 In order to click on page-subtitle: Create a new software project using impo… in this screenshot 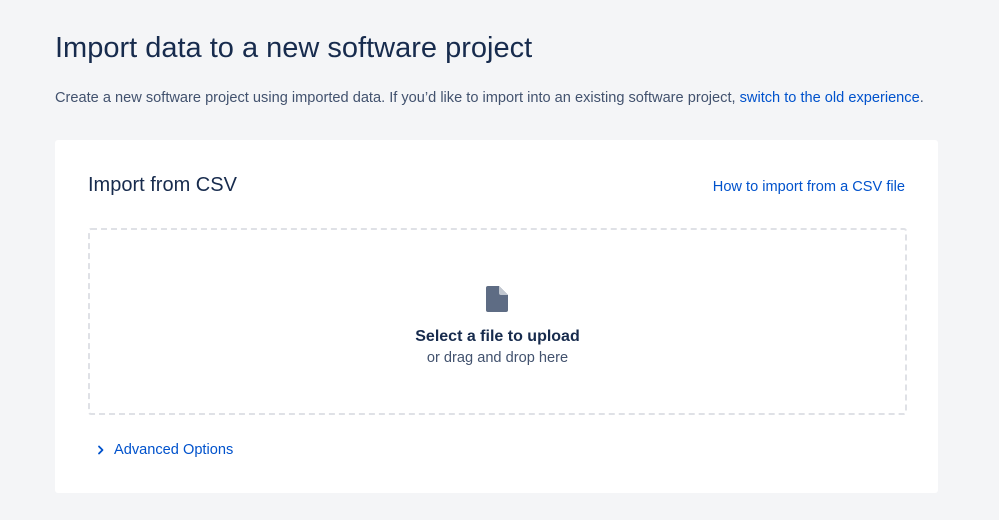, I will do `click(489, 98)`.